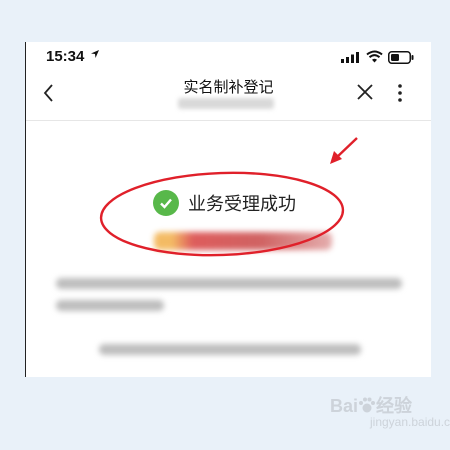 The height and width of the screenshot is (450, 450). Describe the element at coordinates (410, 422) in the screenshot. I see `watermark-site: jingyan.baidu.com` at that location.